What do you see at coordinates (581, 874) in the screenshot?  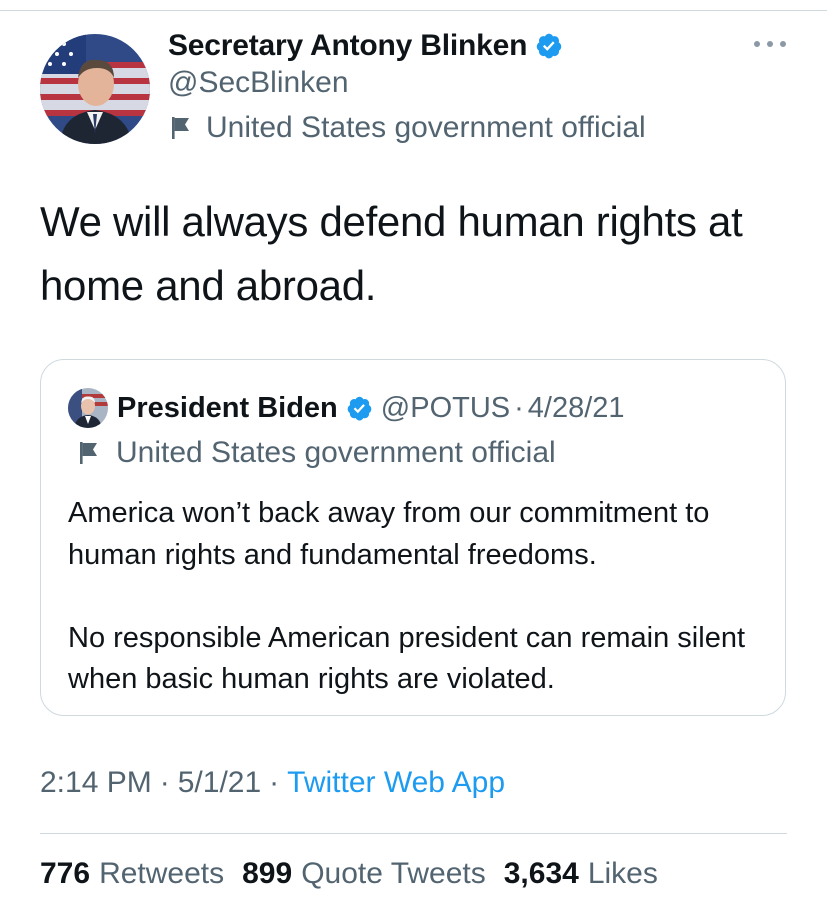 I see `likes-stat: 3,634 Likes` at bounding box center [581, 874].